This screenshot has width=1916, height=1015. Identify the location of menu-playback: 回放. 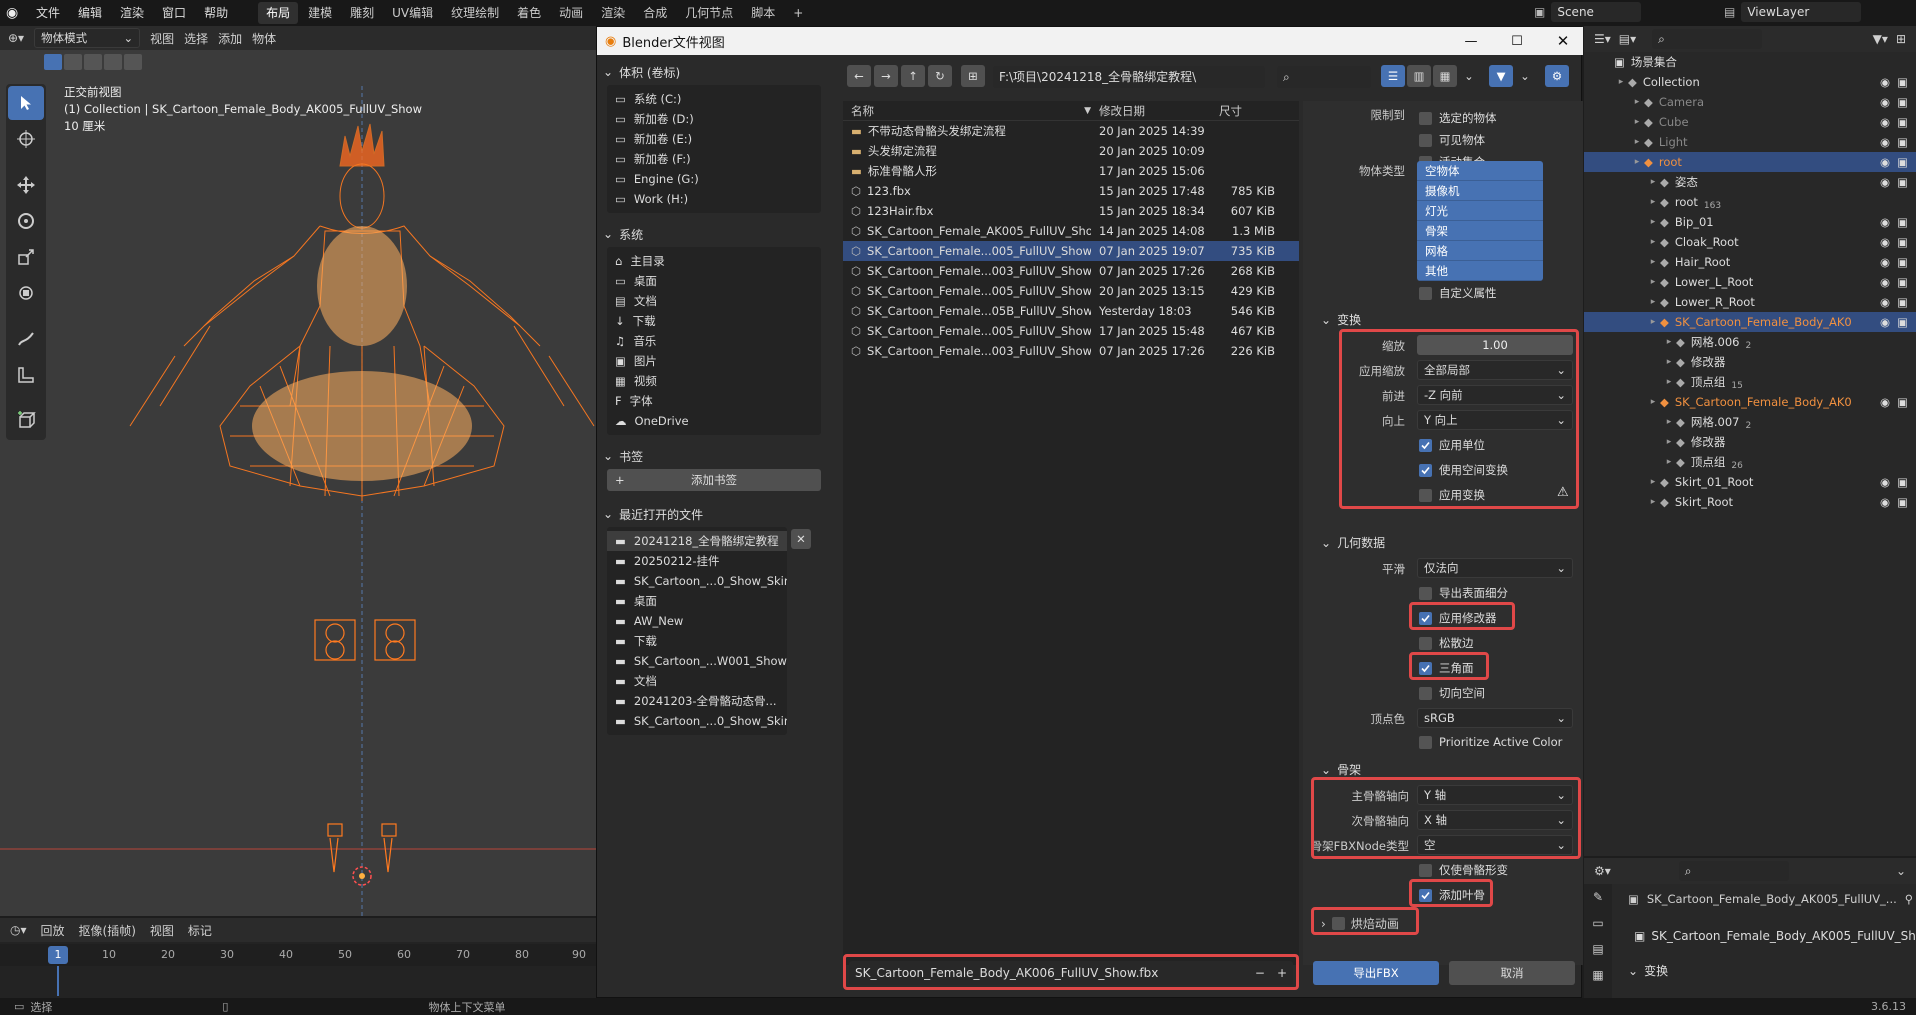
(53, 930).